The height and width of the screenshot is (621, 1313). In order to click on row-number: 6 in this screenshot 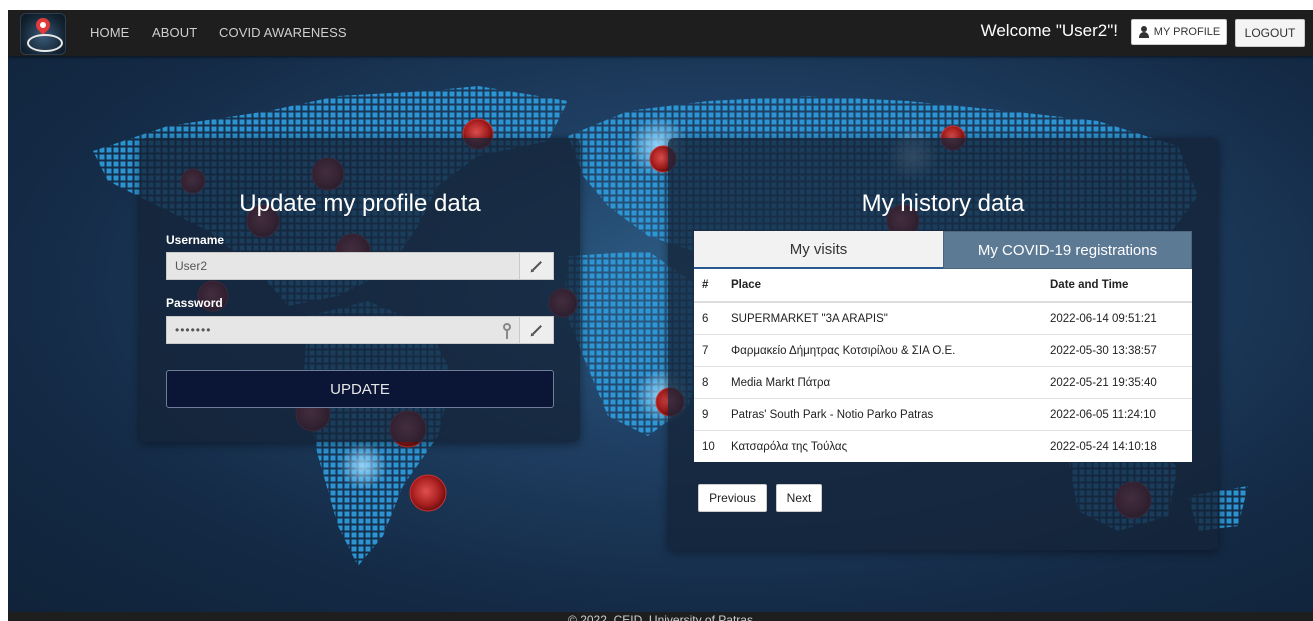, I will do `click(708, 318)`.